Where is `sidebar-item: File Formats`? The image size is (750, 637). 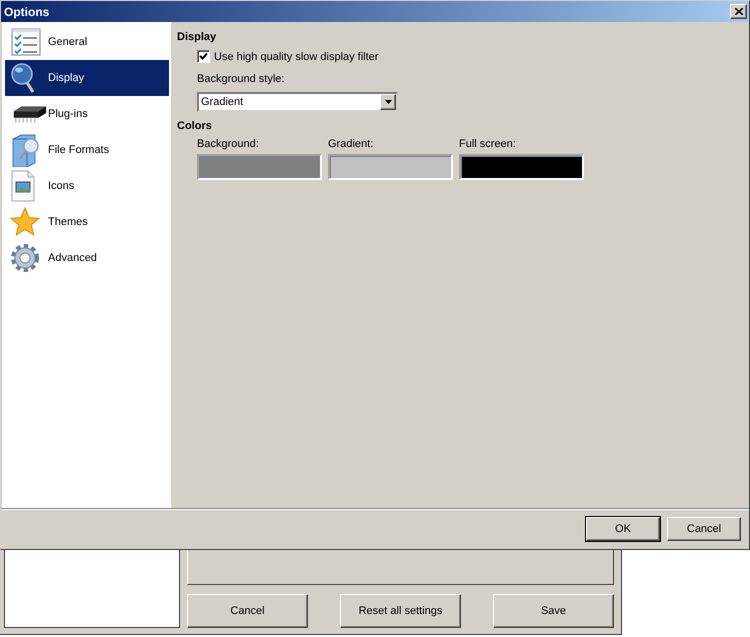 sidebar-item: File Formats is located at coordinates (87, 150).